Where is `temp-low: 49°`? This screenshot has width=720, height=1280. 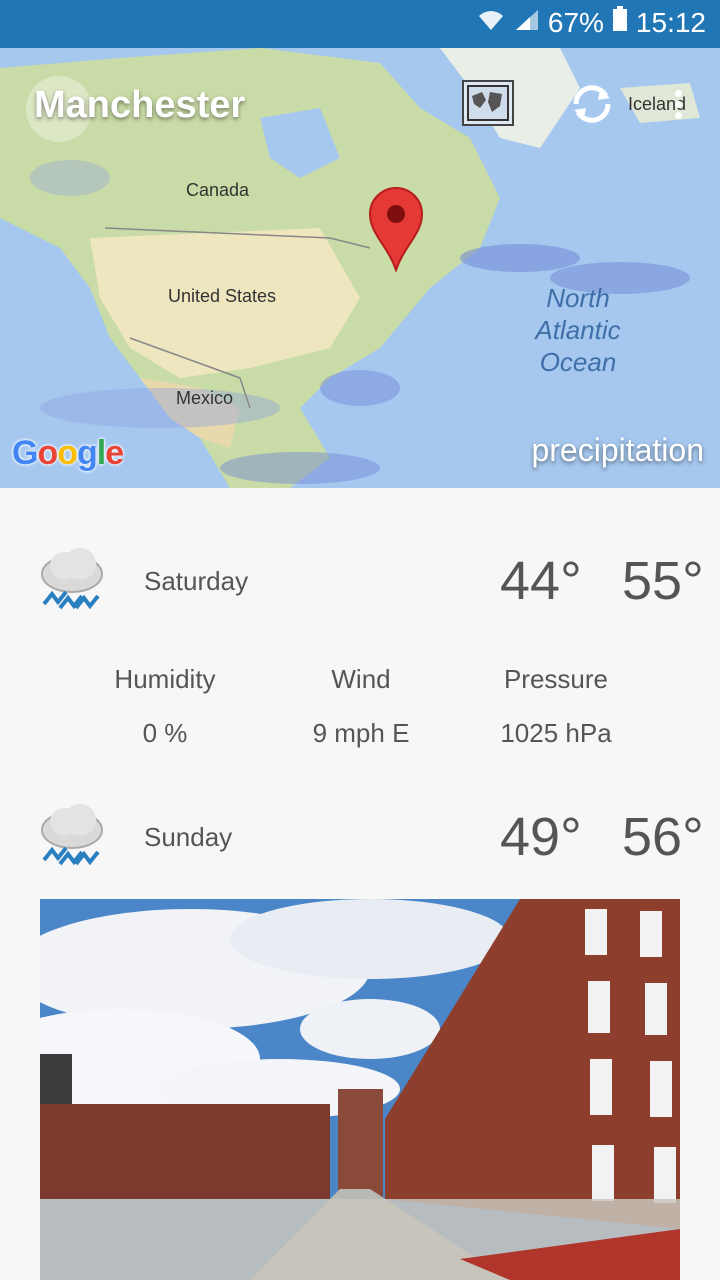 temp-low: 49° is located at coordinates (541, 837).